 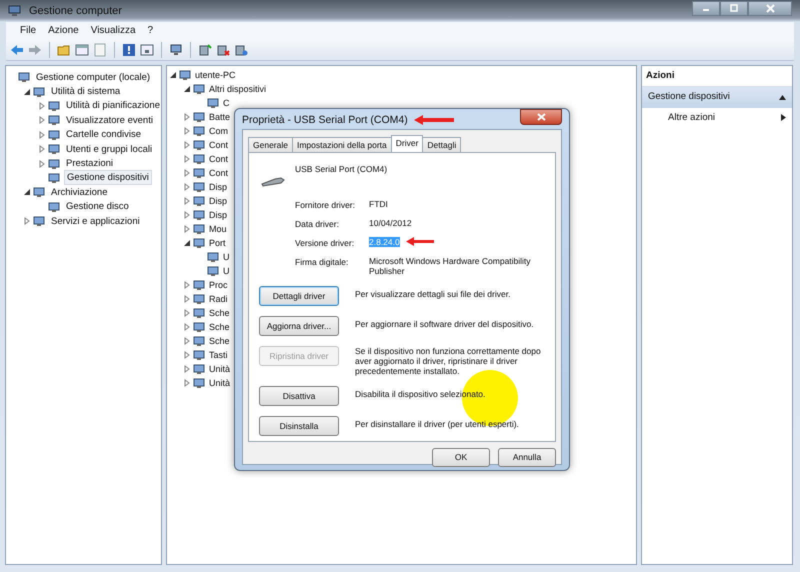 What do you see at coordinates (270, 144) in the screenshot?
I see `tab: Generale` at bounding box center [270, 144].